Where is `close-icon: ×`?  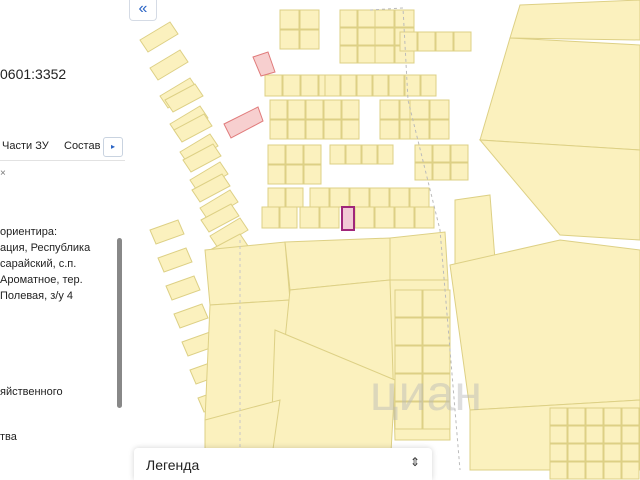
close-icon: × is located at coordinates (3, 173).